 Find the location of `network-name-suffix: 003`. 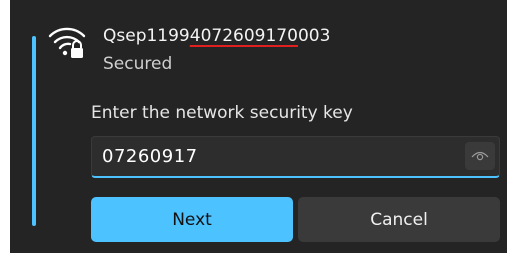

network-name-suffix: 003 is located at coordinates (314, 36).